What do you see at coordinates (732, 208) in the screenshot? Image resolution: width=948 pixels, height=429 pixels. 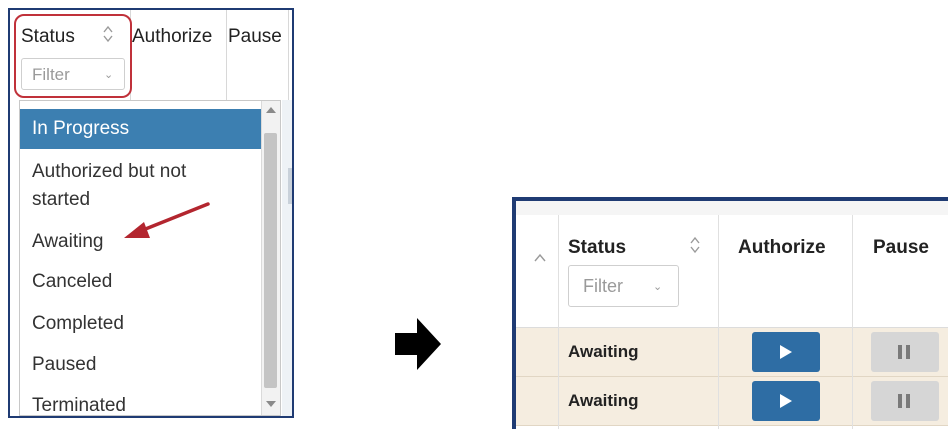 I see `panel-top-strip` at bounding box center [732, 208].